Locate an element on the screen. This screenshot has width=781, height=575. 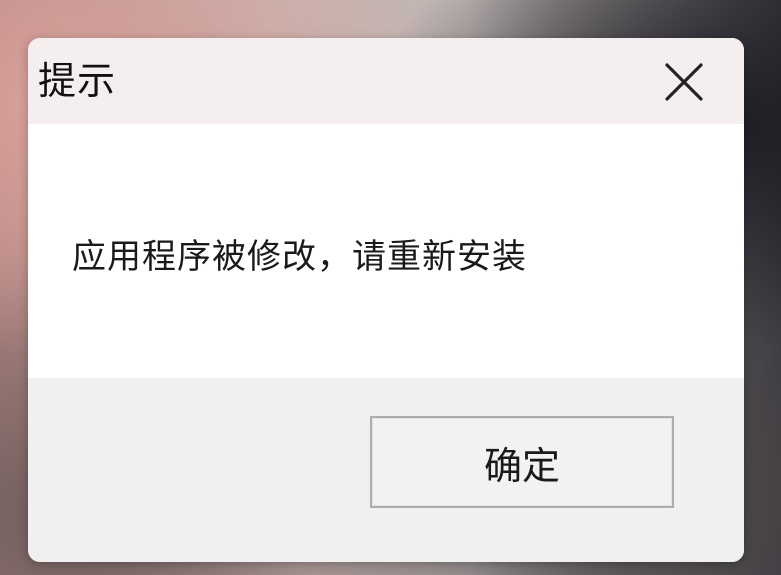
dialog-title-bar: 提示 is located at coordinates (386, 81).